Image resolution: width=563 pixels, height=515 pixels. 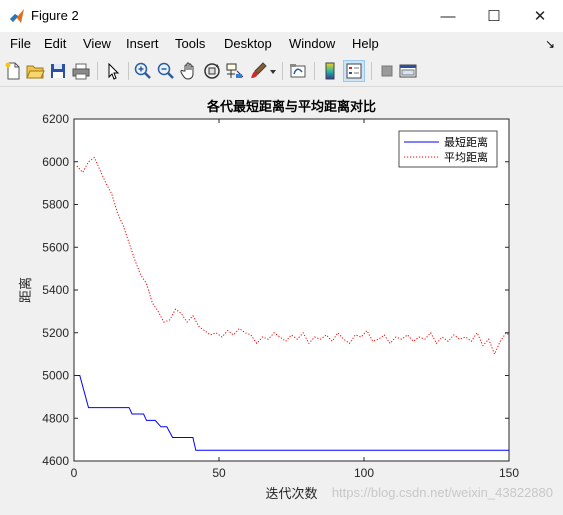 I want to click on link-plot-icon, so click(x=298, y=71).